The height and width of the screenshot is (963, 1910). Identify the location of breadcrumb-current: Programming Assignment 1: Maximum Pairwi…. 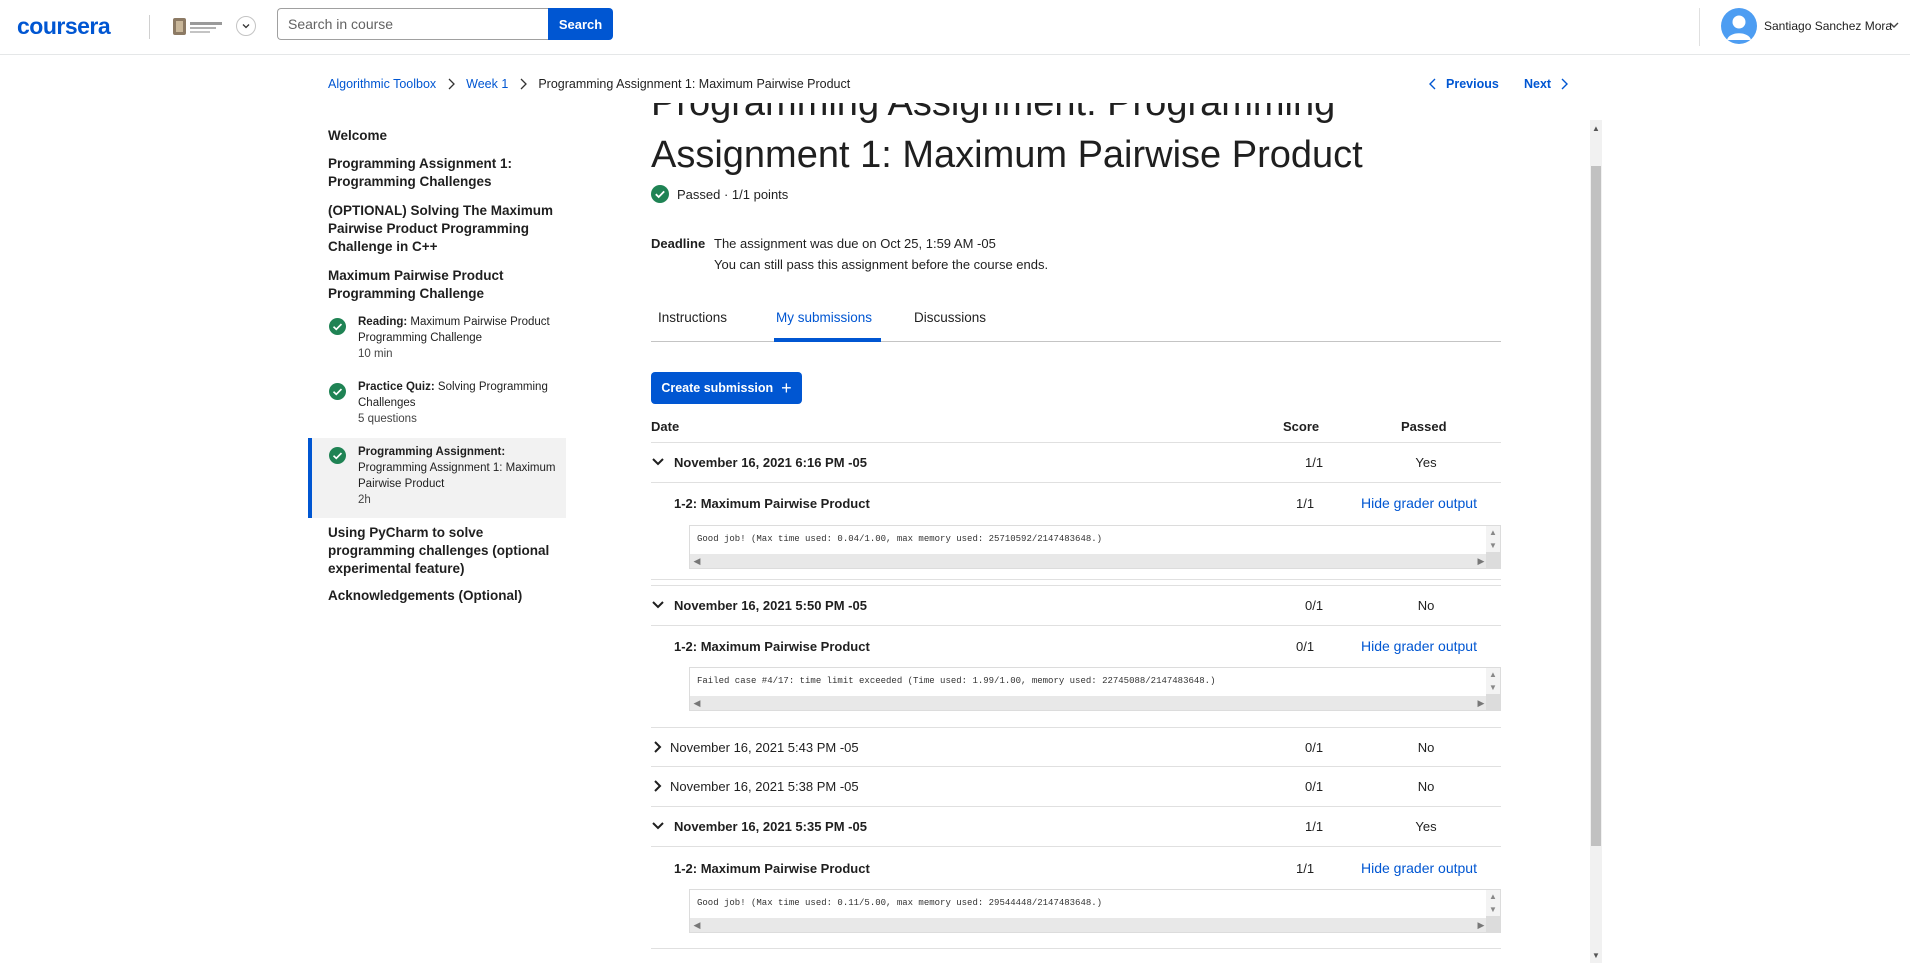
(694, 84).